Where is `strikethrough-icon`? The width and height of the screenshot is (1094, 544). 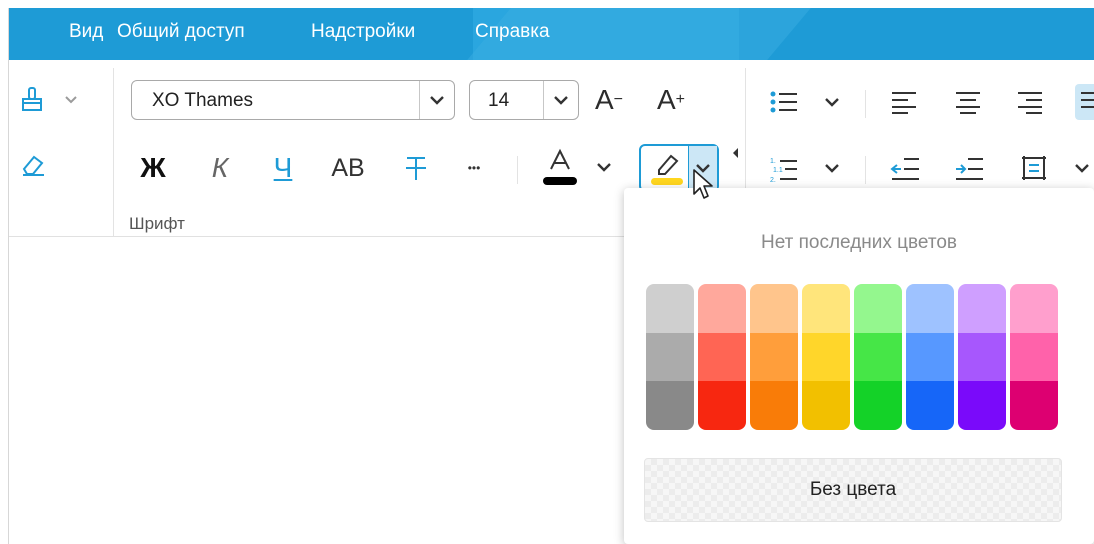 strikethrough-icon is located at coordinates (416, 168).